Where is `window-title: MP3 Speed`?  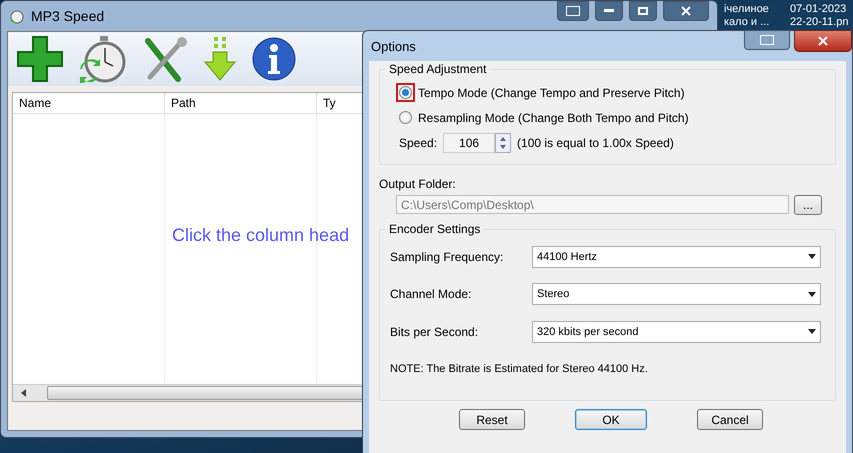 window-title: MP3 Speed is located at coordinates (67, 16).